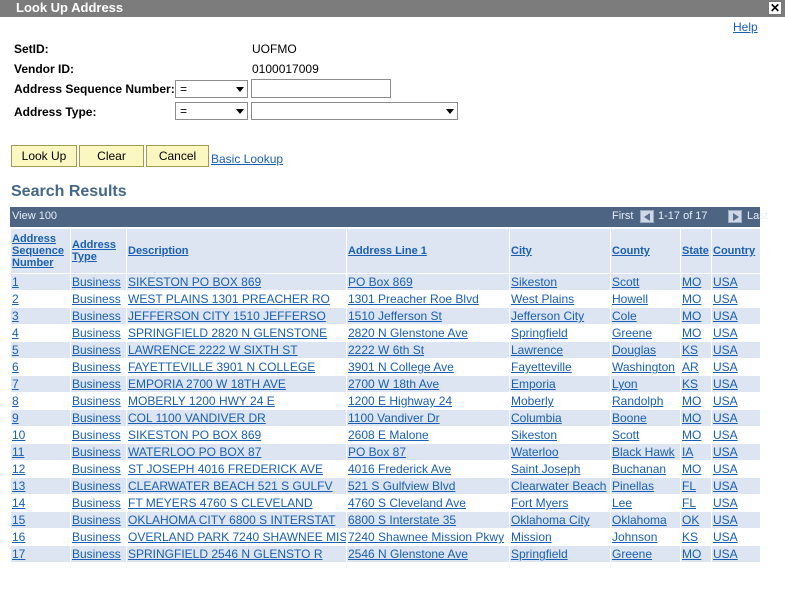 The image size is (785, 590). I want to click on description-link: LAWRENCE 2222 W SIXTH ST, so click(213, 350).